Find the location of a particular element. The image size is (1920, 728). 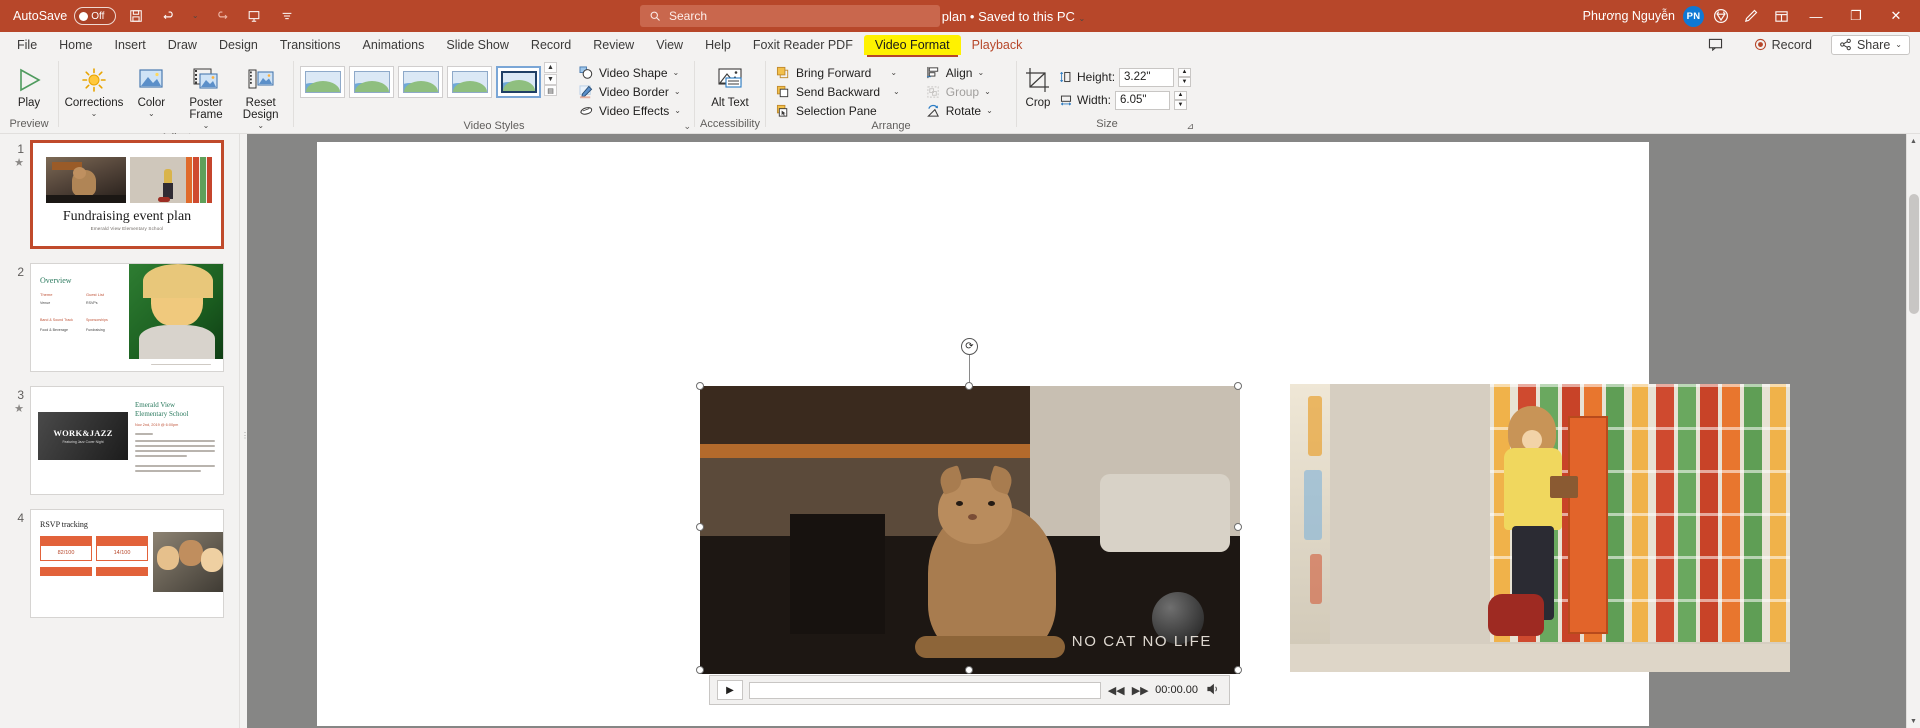

video-shape-caret-icon: ⌄ is located at coordinates (676, 73).